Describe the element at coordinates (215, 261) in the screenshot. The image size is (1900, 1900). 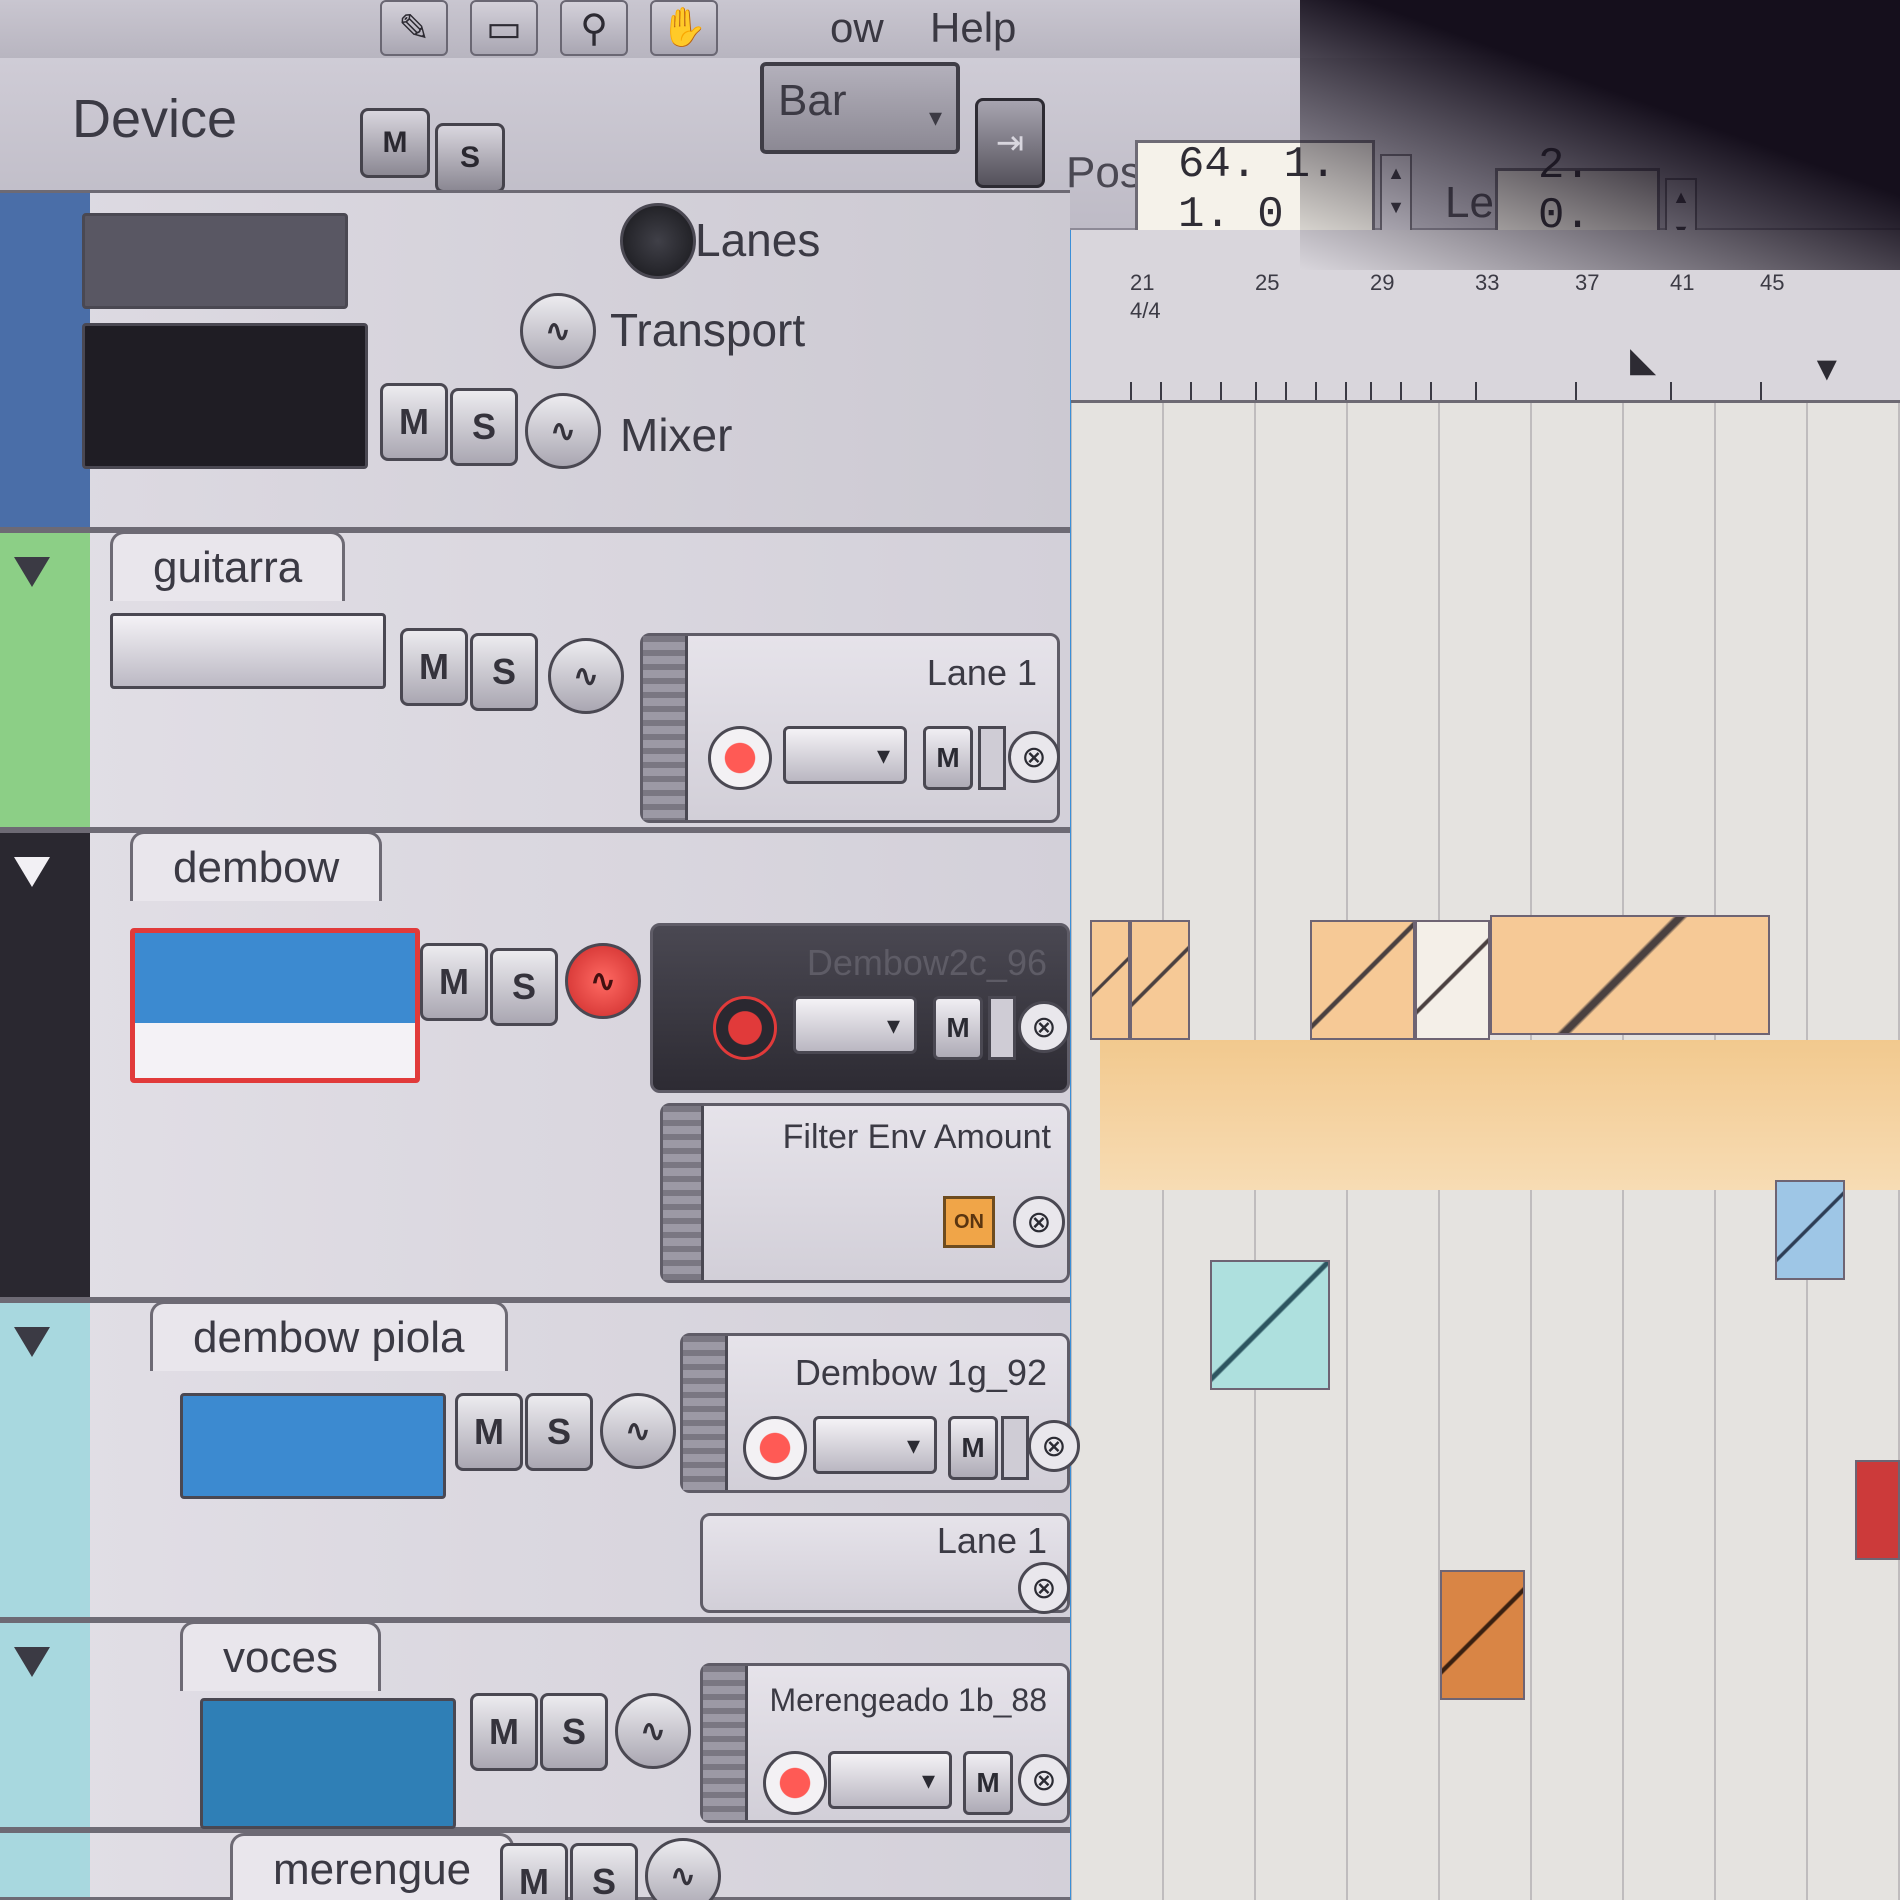
I see `lane-controls-device` at that location.